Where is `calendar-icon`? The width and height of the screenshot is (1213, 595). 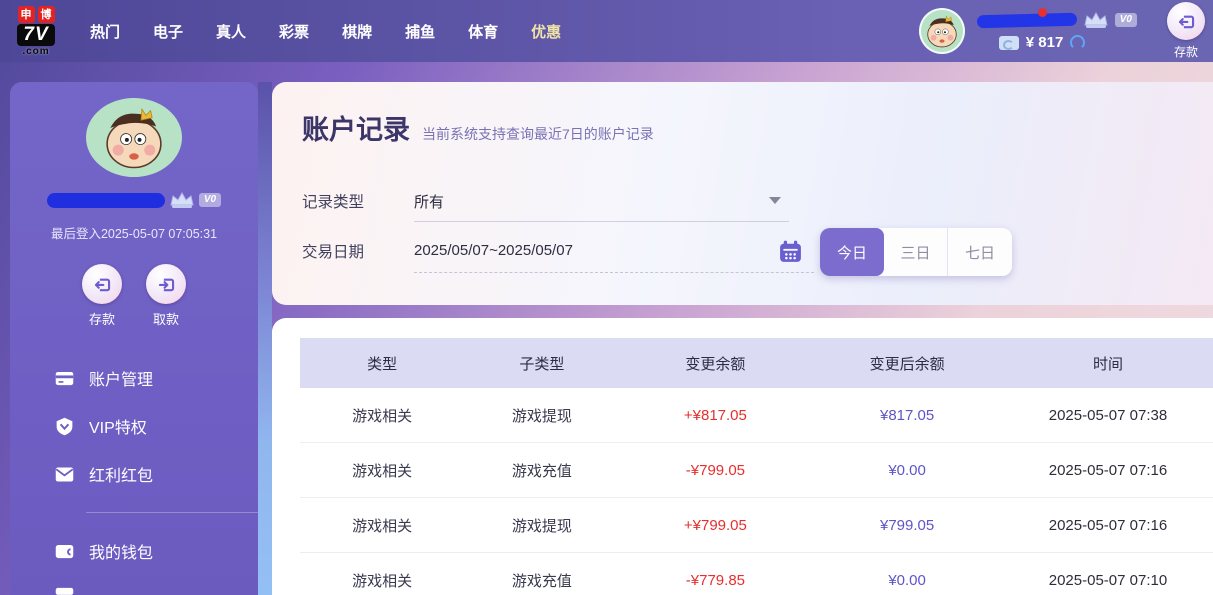
calendar-icon is located at coordinates (790, 251).